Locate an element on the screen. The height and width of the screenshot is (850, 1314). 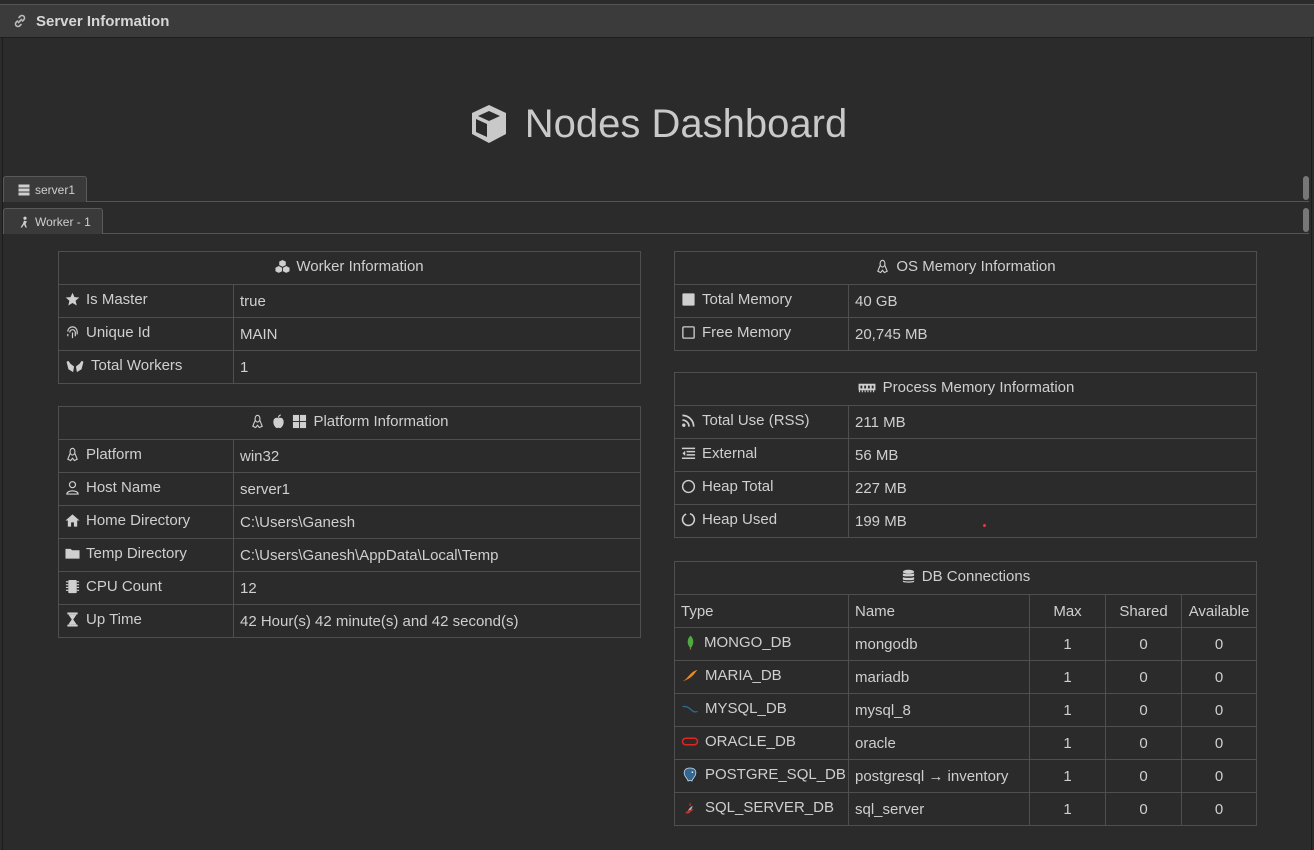
db-name: postgresql → inventory is located at coordinates (939, 776).